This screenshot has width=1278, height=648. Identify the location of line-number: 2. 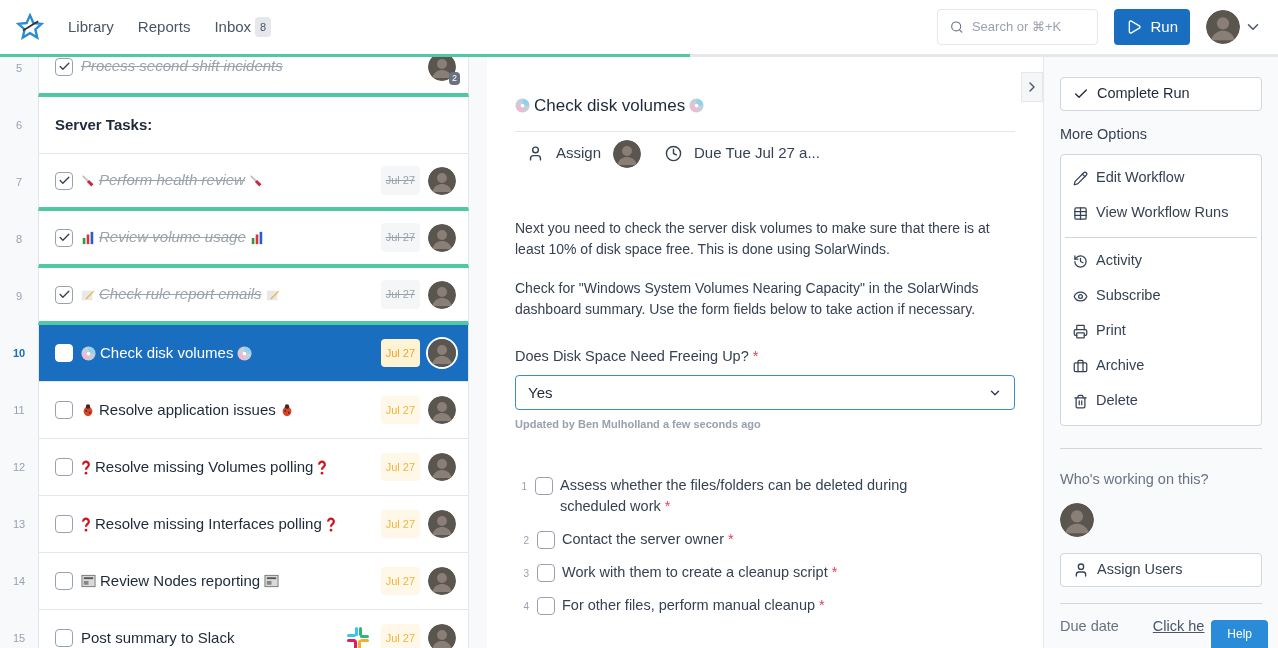
(526, 540).